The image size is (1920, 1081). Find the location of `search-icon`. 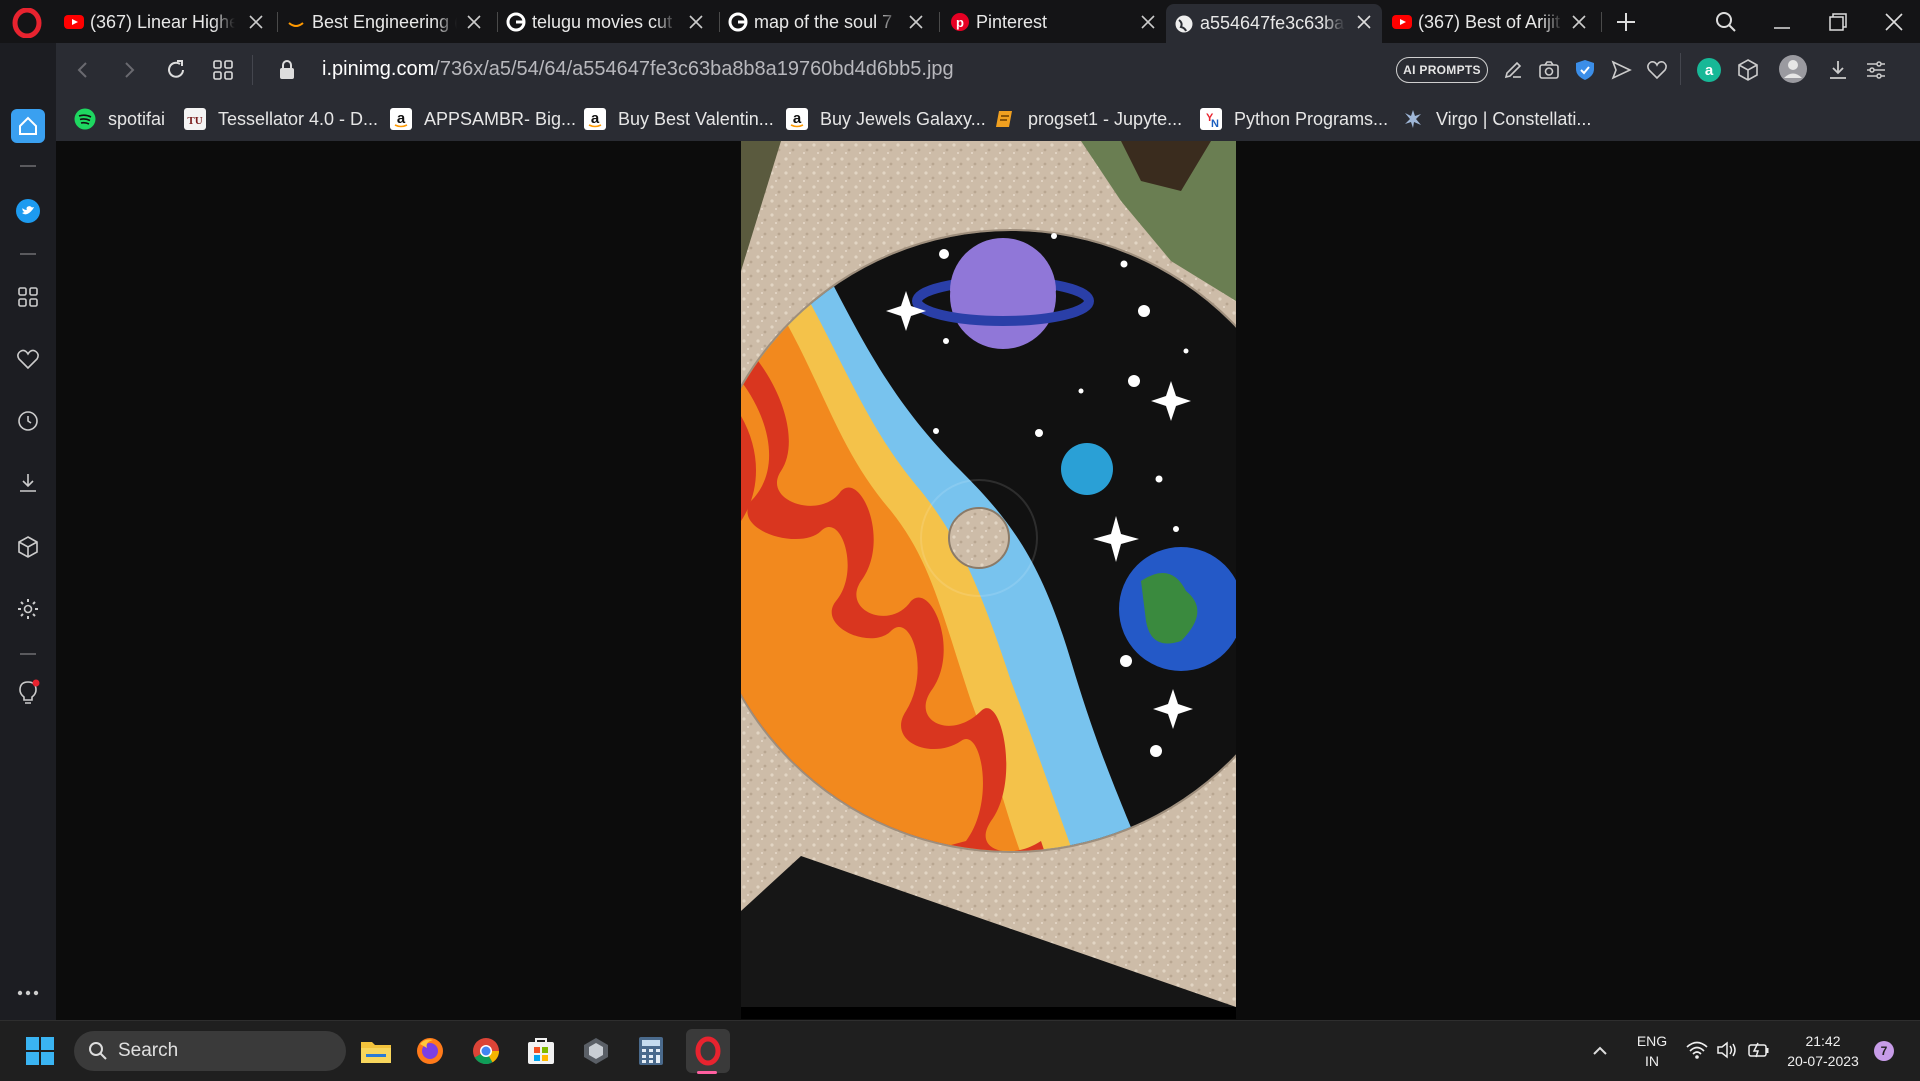

search-icon is located at coordinates (98, 1051).